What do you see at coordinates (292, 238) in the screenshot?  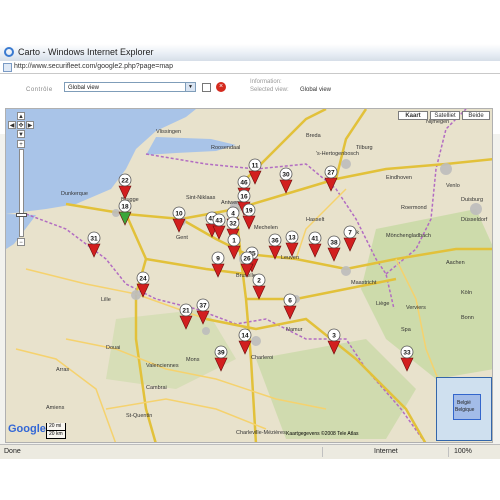 I see `marker-label: 13` at bounding box center [292, 238].